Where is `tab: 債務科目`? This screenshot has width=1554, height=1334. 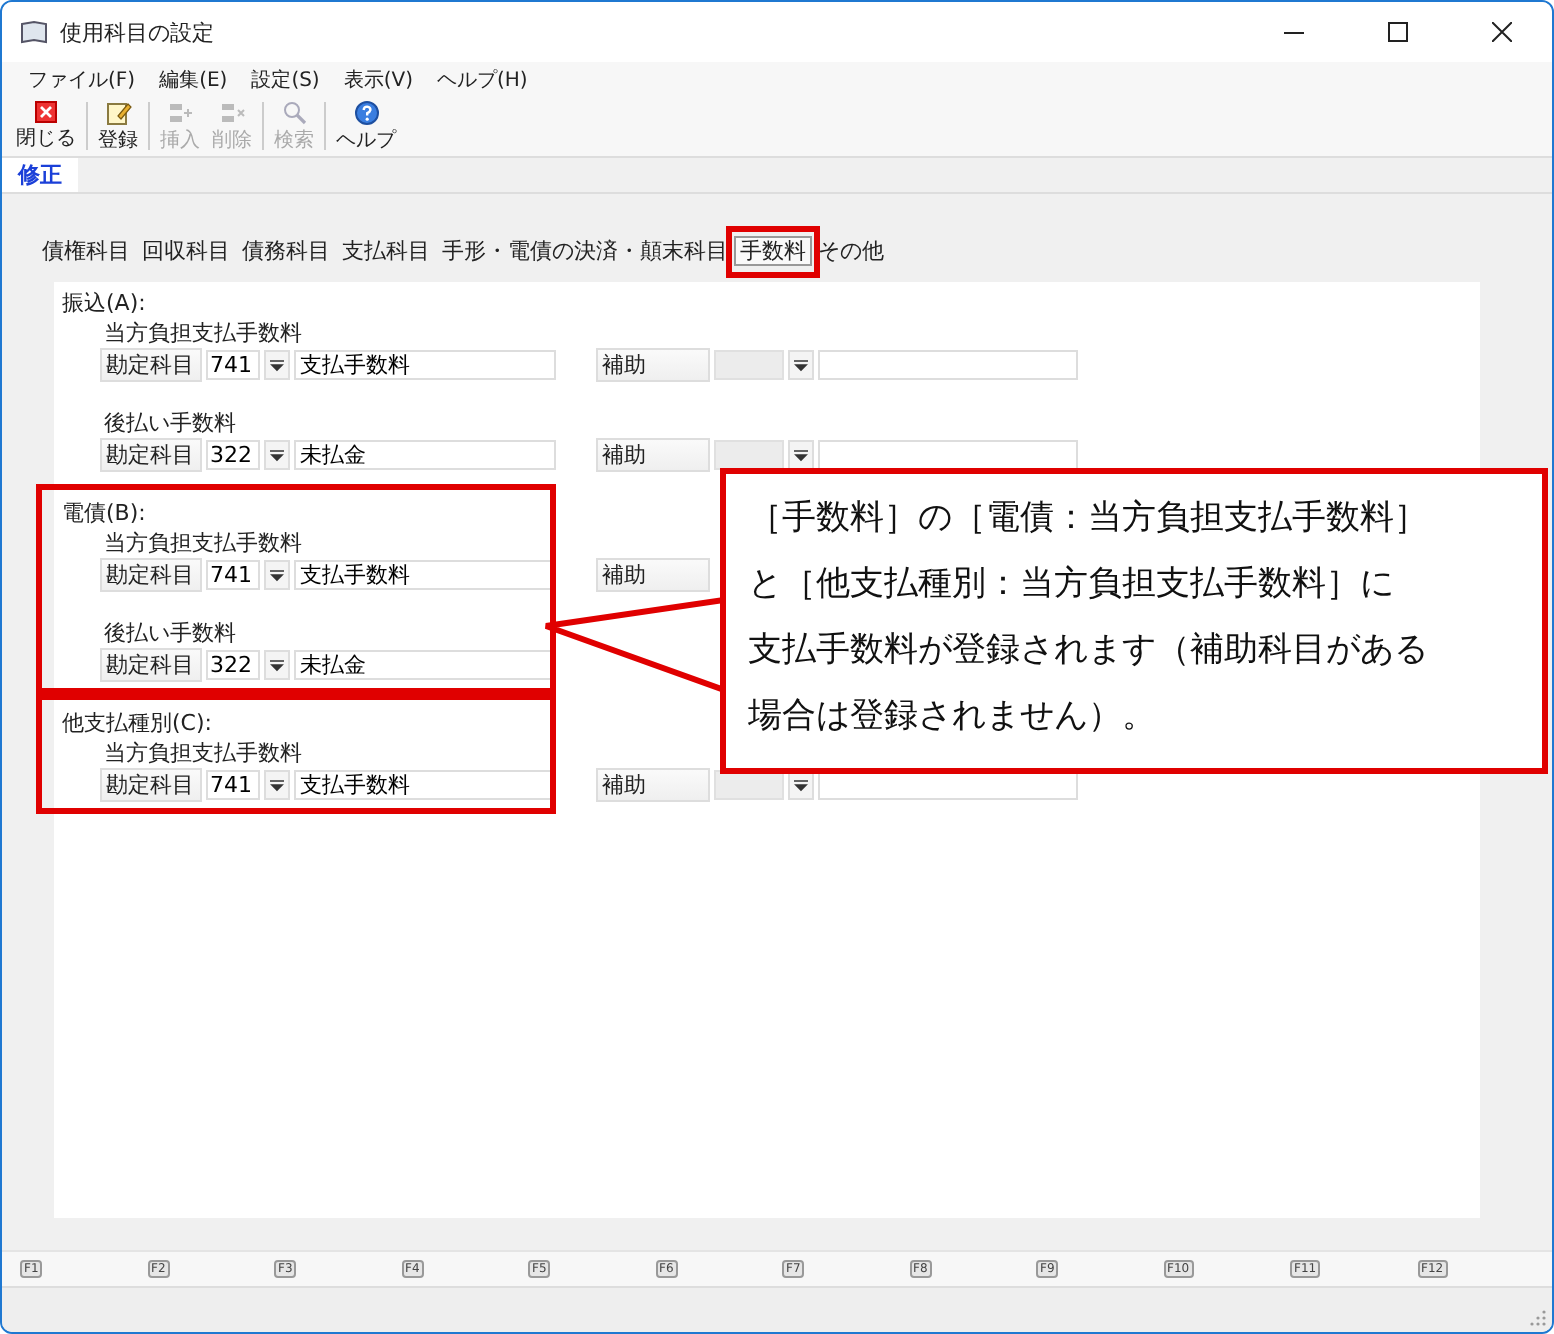 tab: 債務科目 is located at coordinates (286, 250).